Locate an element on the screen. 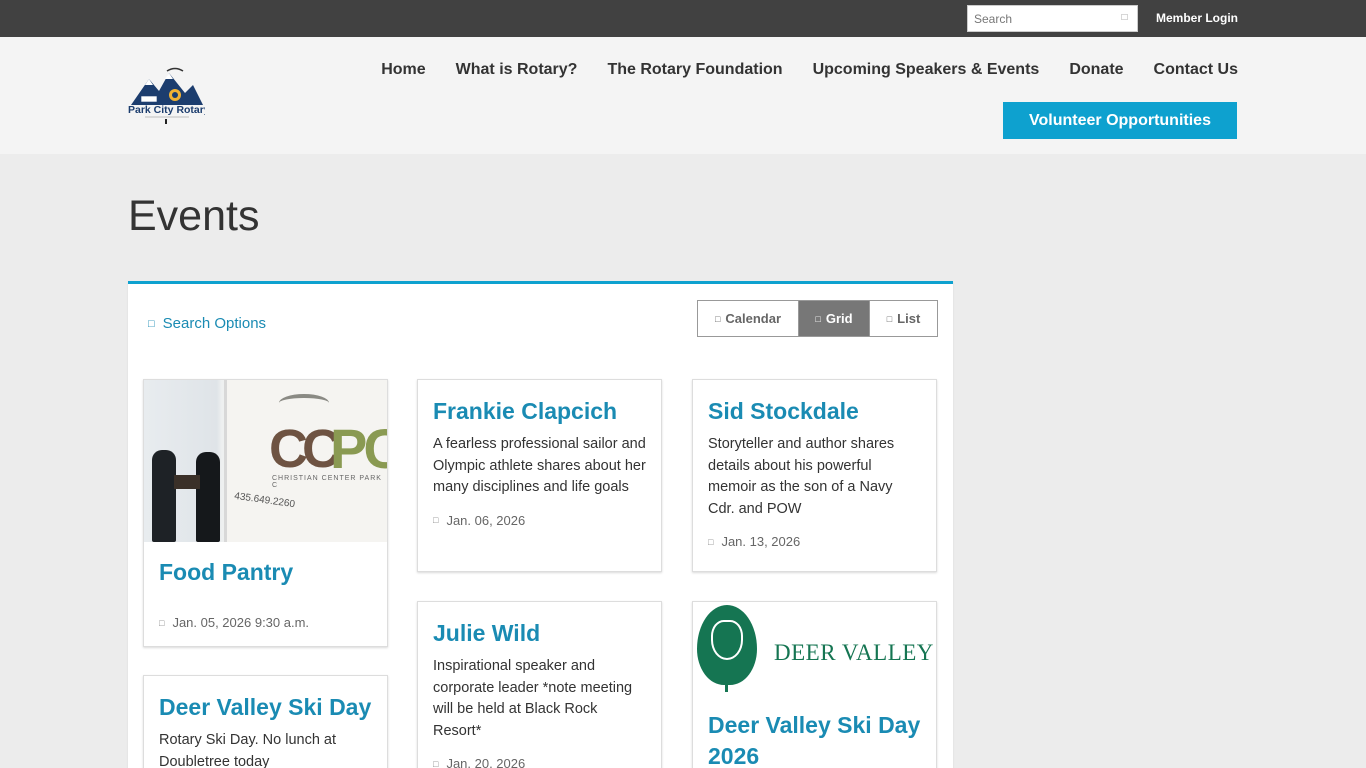  grid-icon: □ is located at coordinates (818, 318).